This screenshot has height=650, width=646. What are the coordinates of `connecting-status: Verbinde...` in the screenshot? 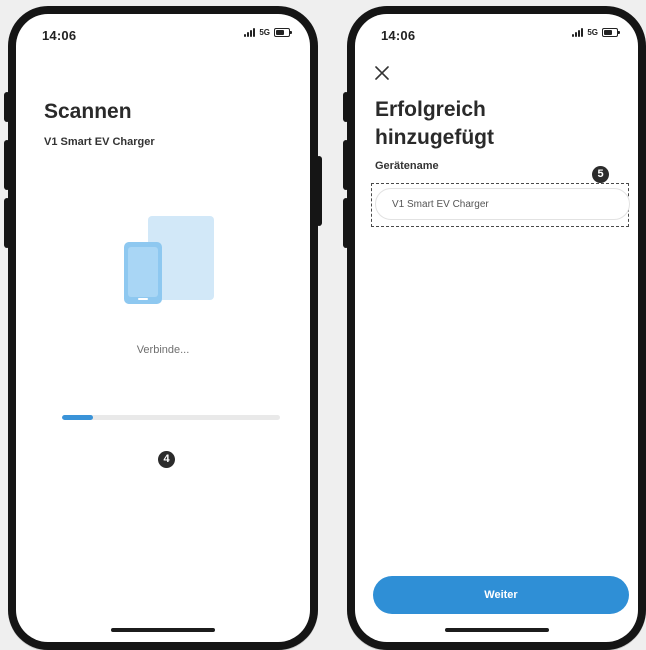 It's located at (163, 350).